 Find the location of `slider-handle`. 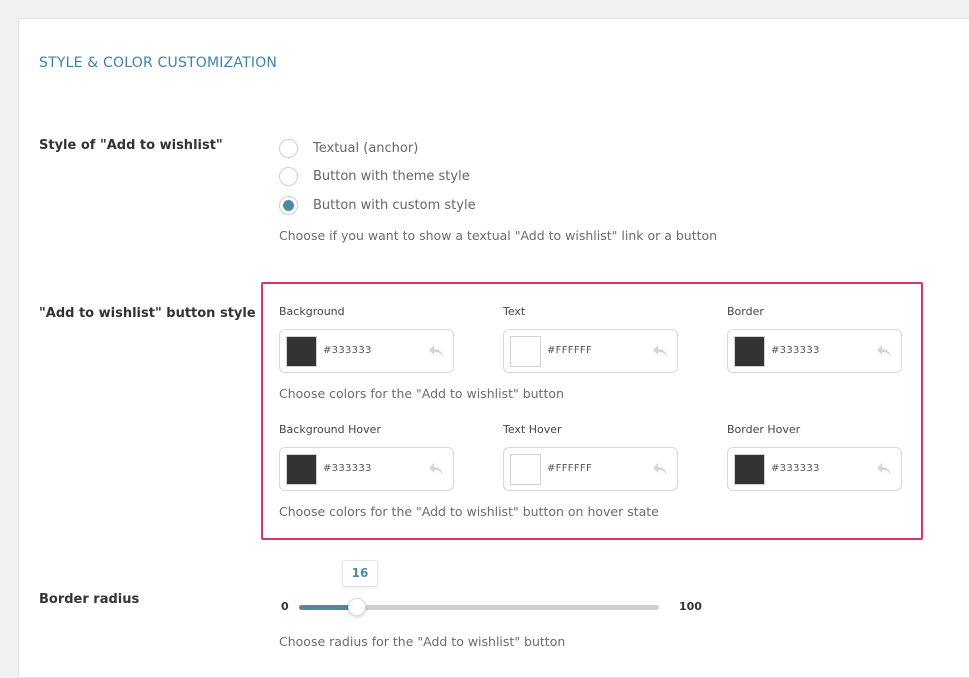

slider-handle is located at coordinates (357, 607).